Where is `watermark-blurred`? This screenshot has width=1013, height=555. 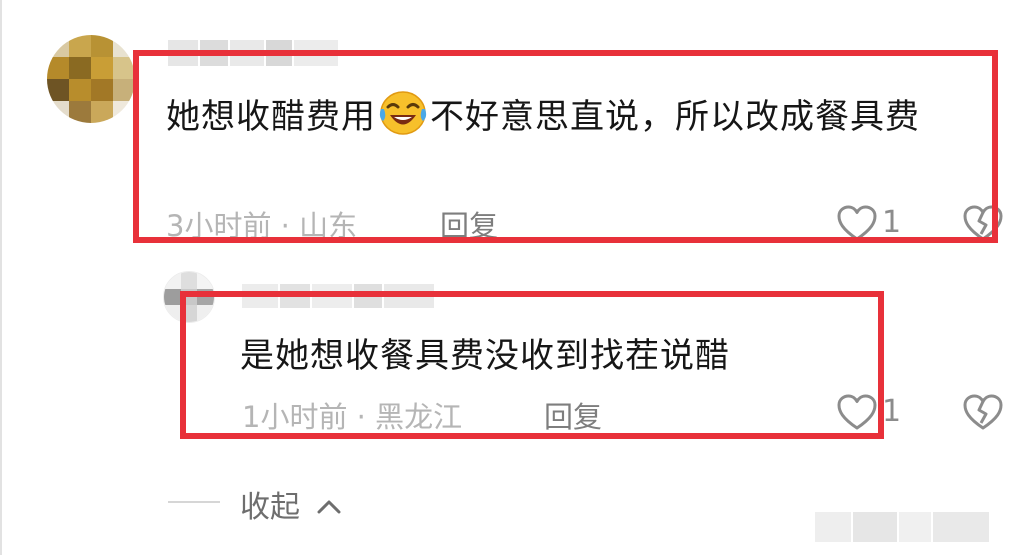 watermark-blurred is located at coordinates (905, 527).